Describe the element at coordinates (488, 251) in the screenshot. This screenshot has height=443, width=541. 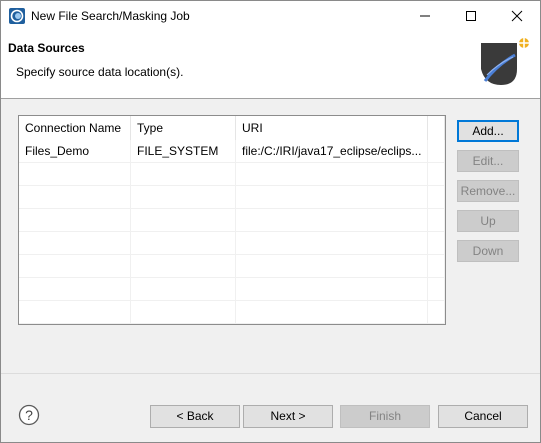
I see `down-button: Down` at that location.